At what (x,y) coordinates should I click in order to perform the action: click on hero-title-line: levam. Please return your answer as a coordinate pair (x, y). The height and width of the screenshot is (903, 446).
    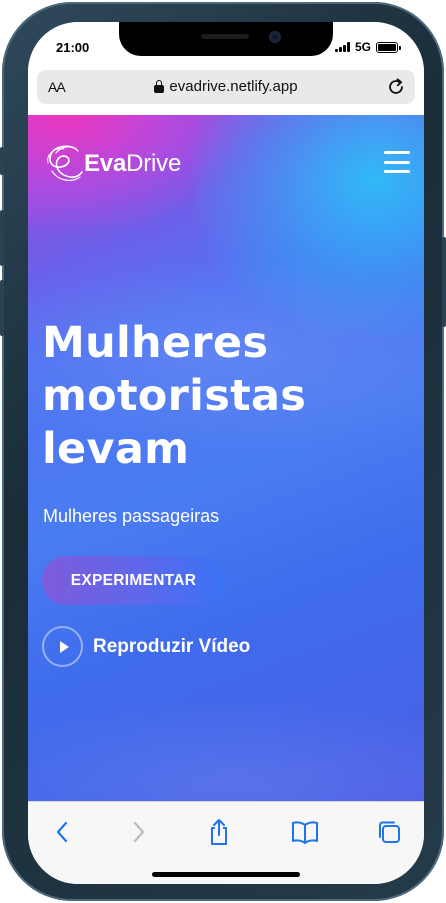
    Looking at the image, I should click on (116, 449).